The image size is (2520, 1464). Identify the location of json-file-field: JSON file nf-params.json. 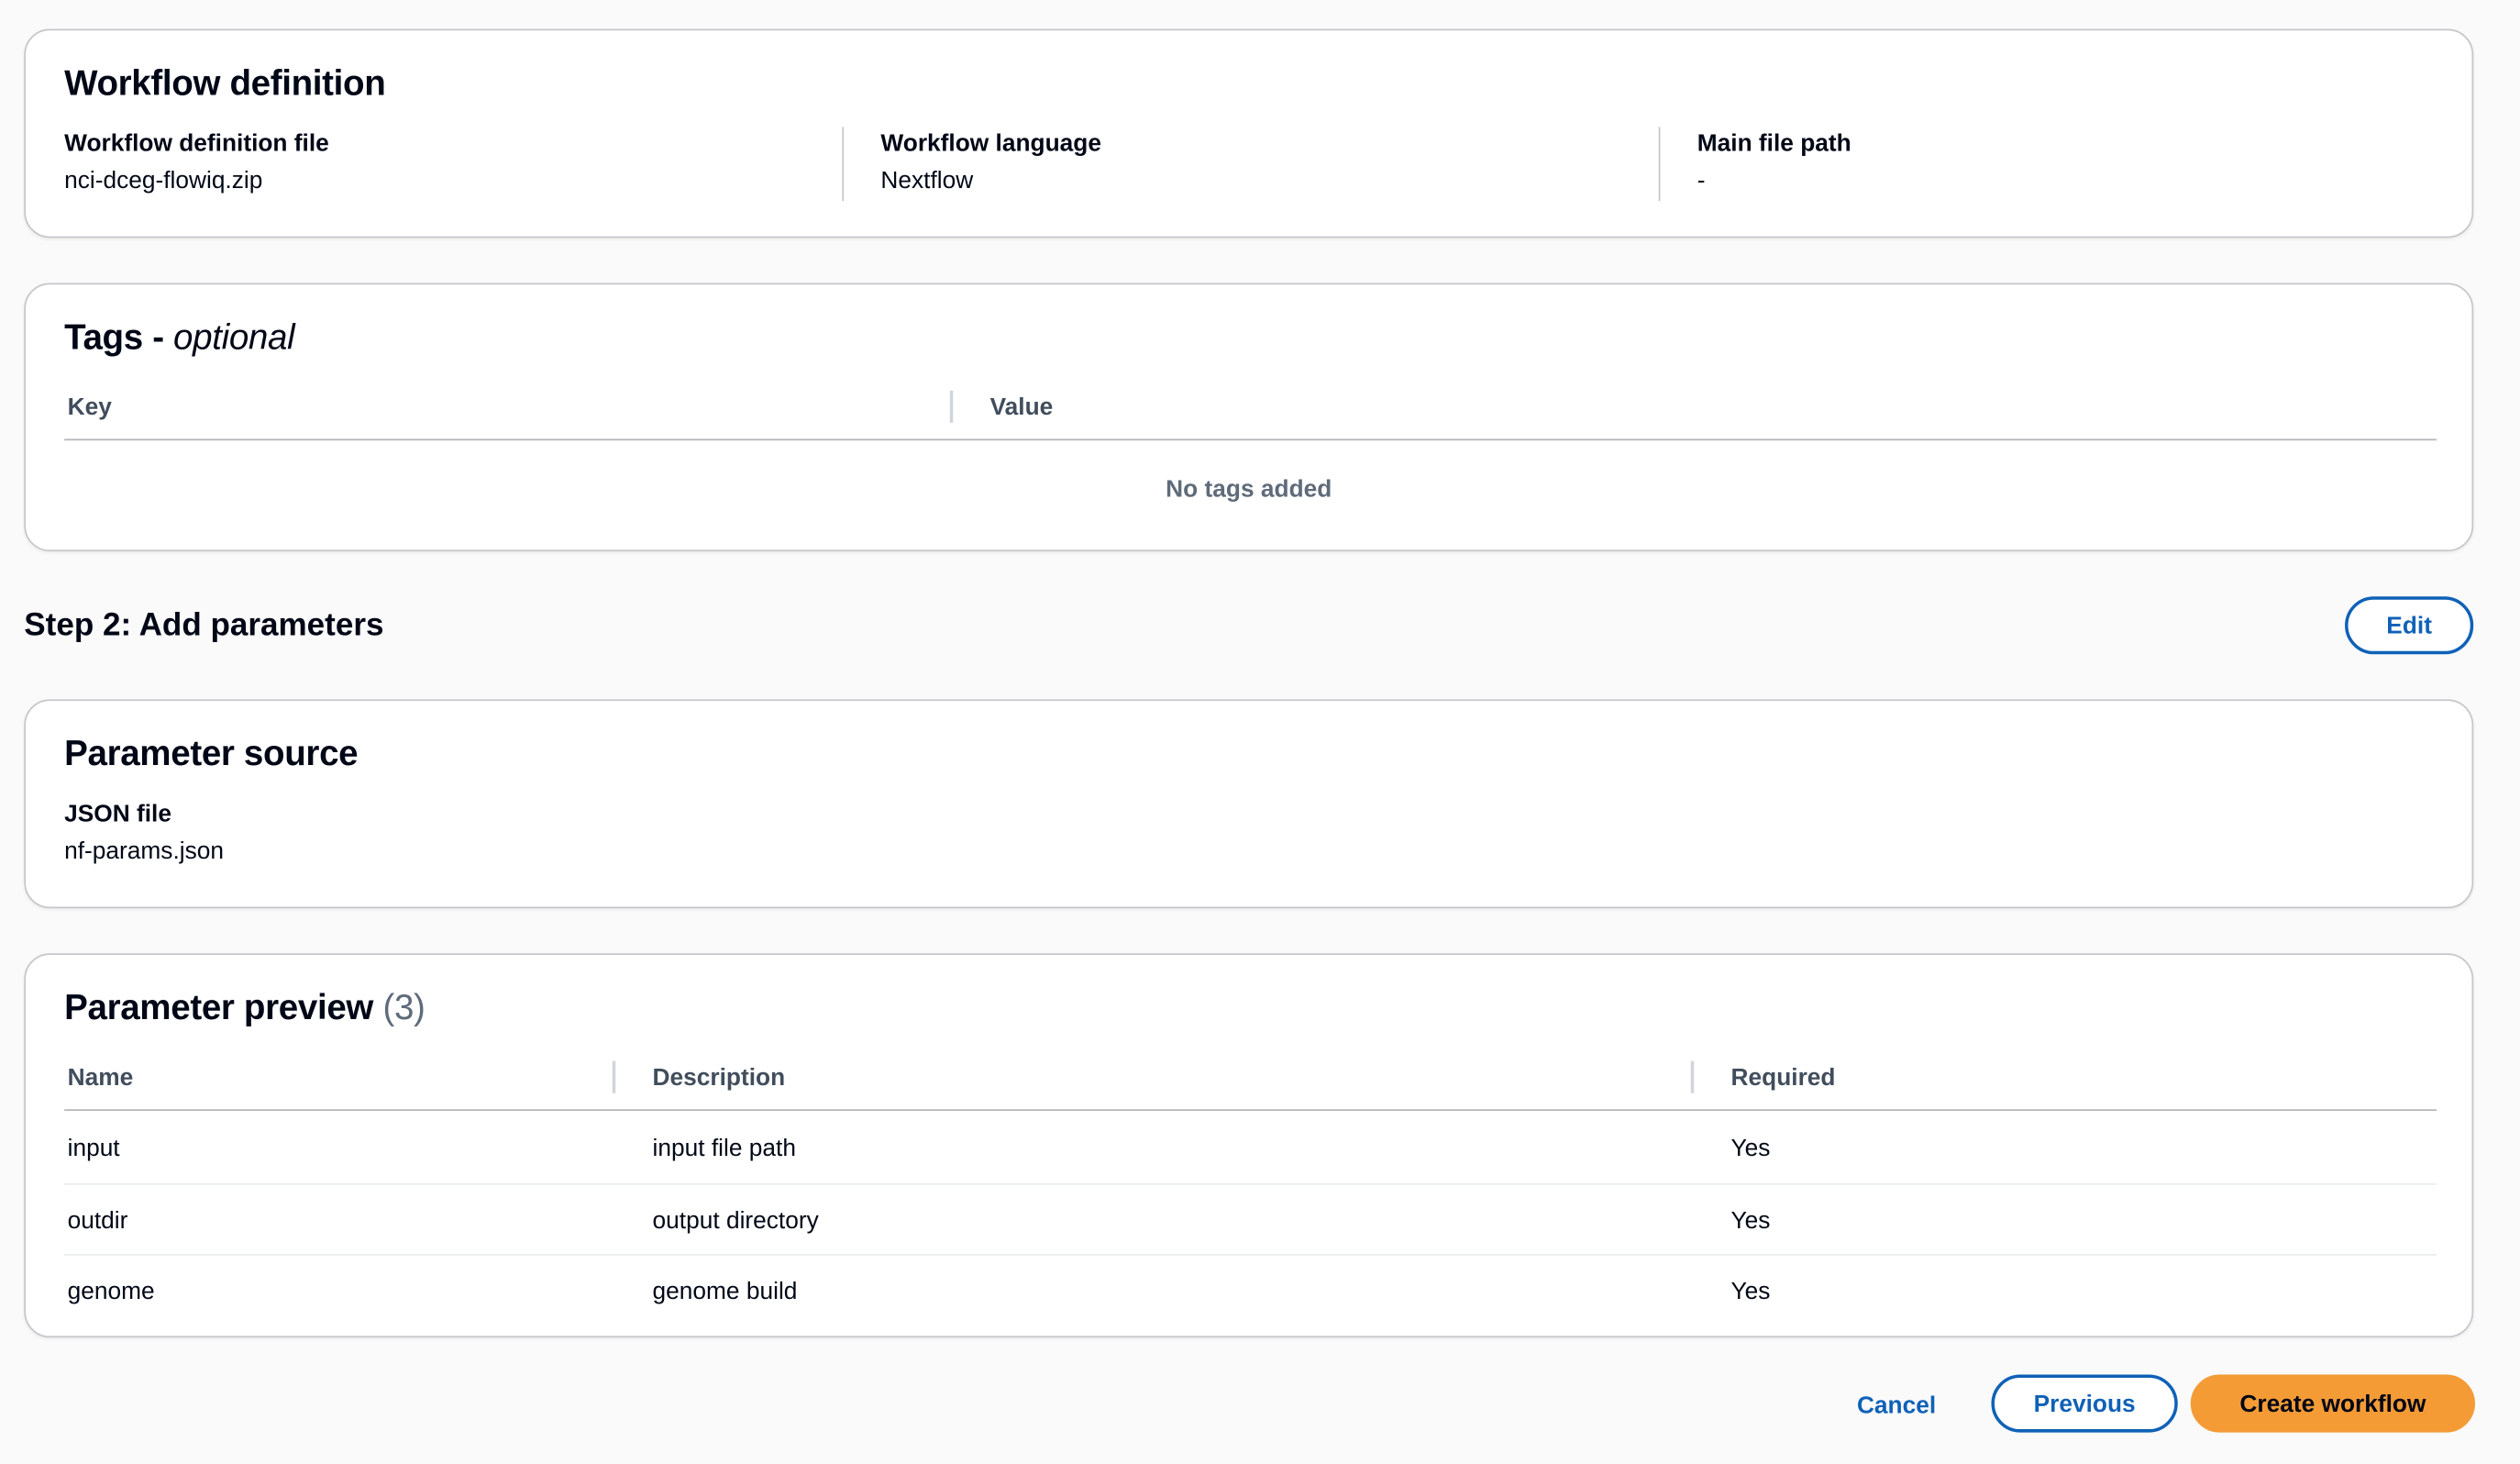
(449, 838).